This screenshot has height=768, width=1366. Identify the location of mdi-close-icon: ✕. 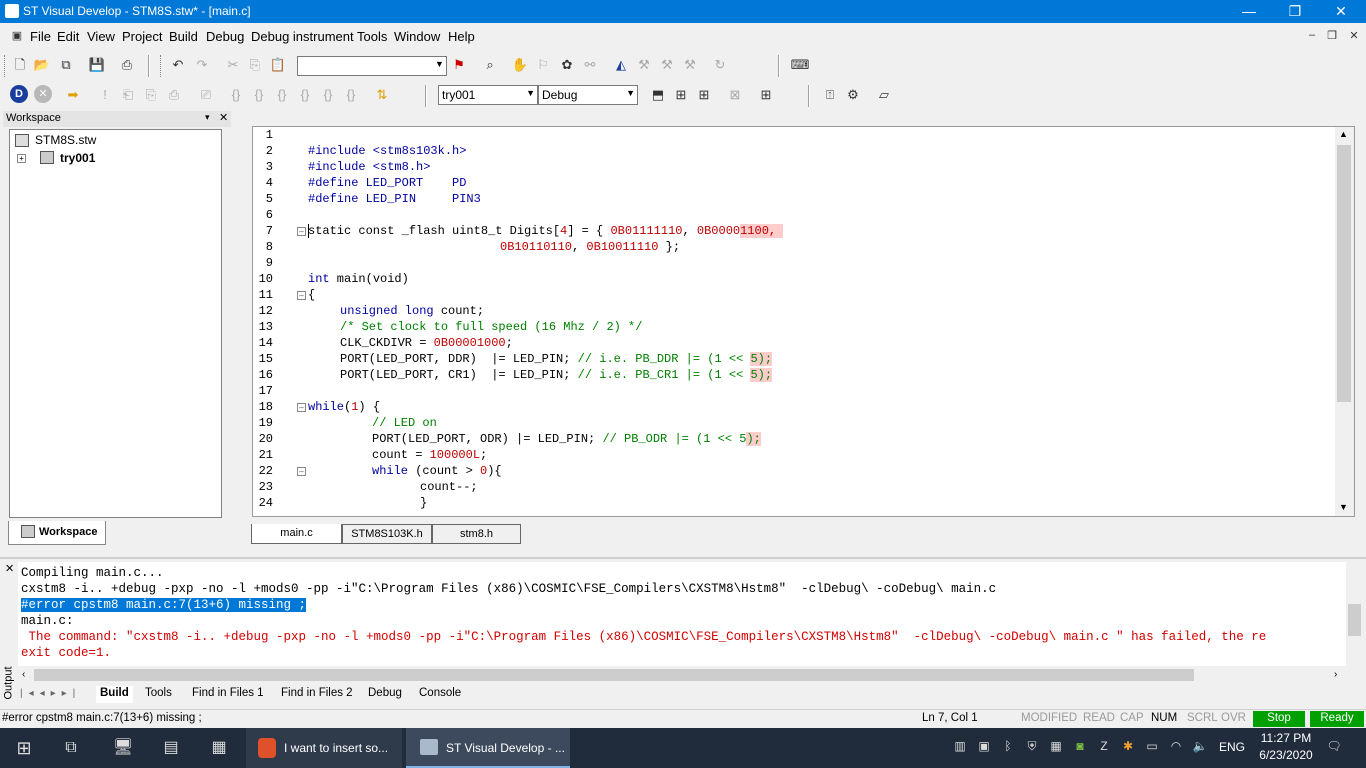
(1354, 37).